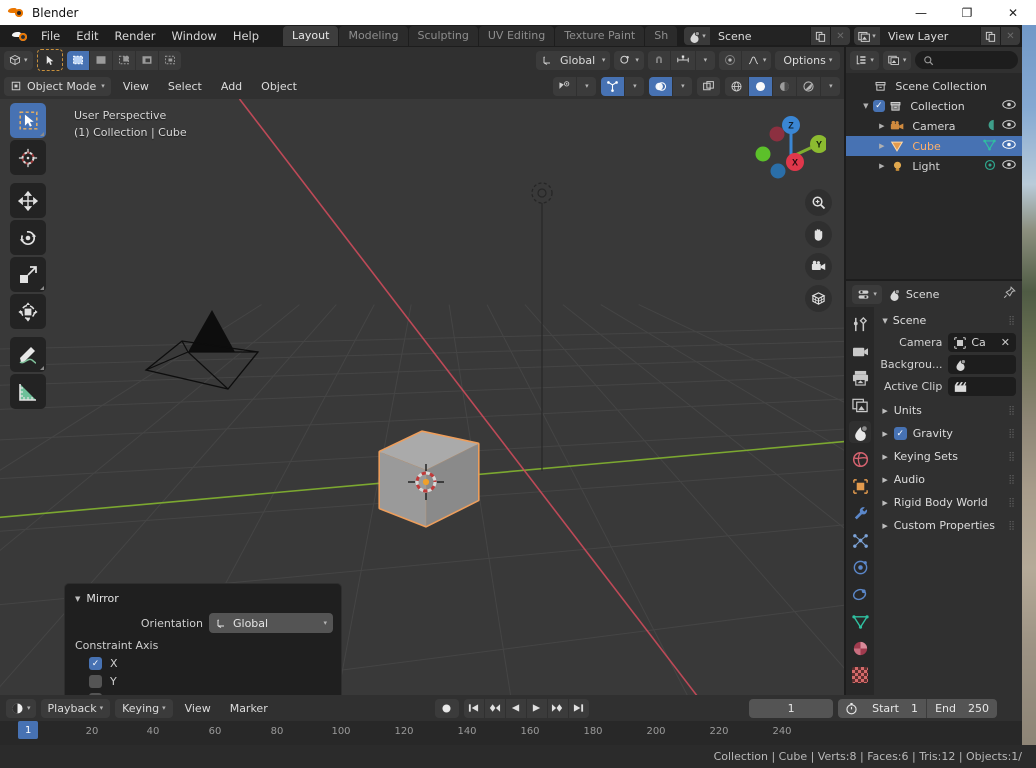  Describe the element at coordinates (930, 36) in the screenshot. I see `viewlayer-name: View Layer` at that location.